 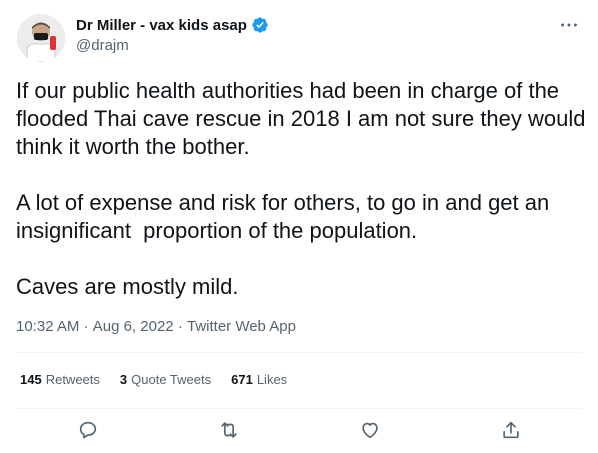 What do you see at coordinates (31, 379) in the screenshot?
I see `retweets-count: 145` at bounding box center [31, 379].